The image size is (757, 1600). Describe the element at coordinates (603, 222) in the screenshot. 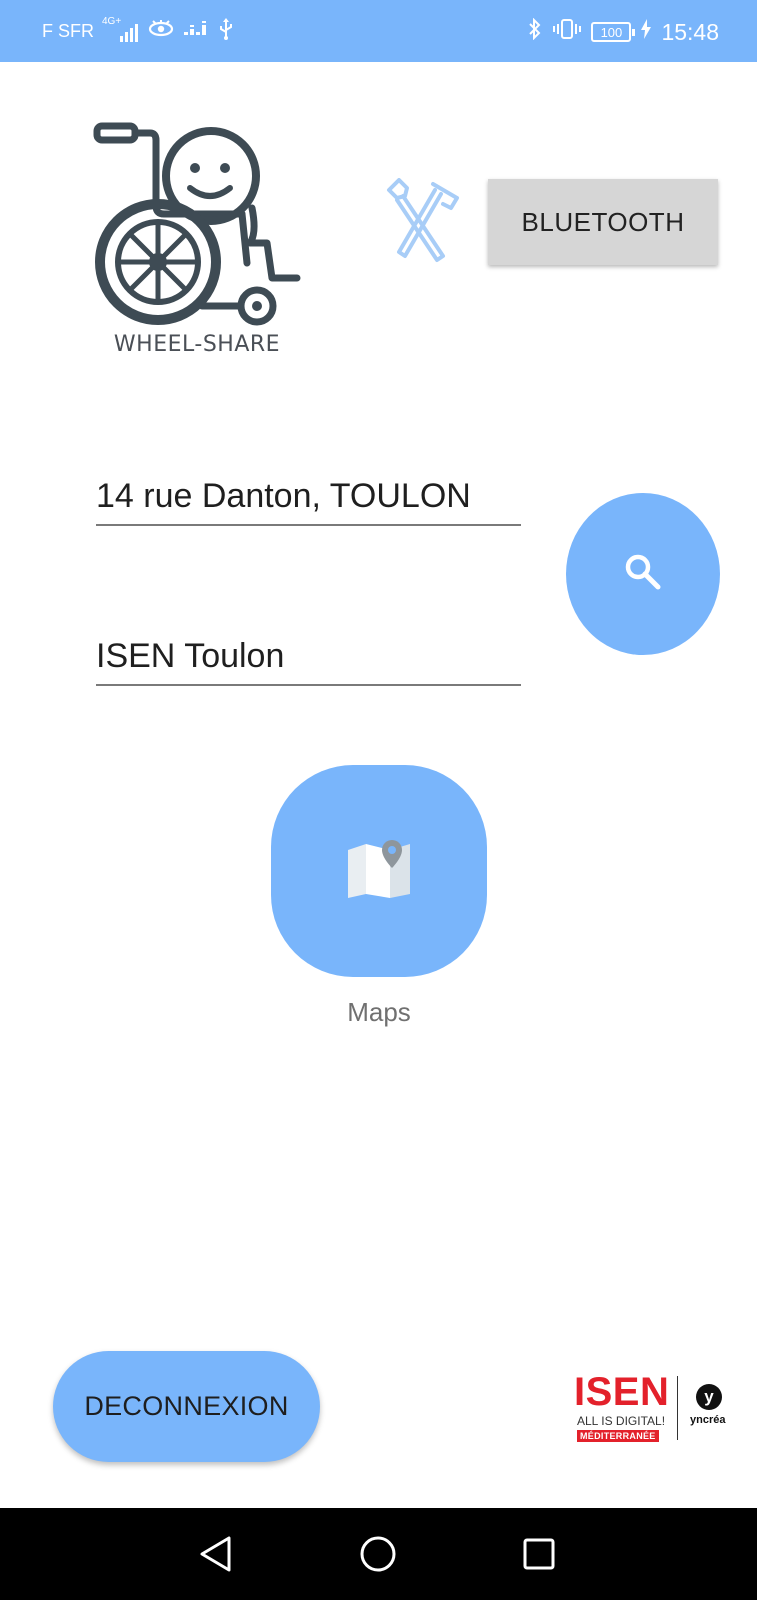

I see `bluetooth-button: BLUETOOTH` at that location.